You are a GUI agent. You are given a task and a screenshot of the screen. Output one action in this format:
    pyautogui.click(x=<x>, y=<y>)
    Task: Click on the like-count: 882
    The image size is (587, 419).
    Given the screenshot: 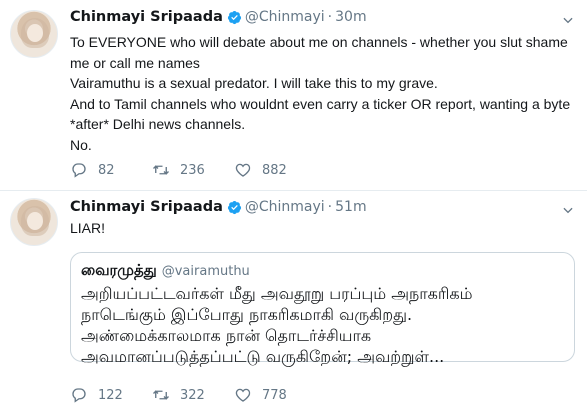 What is the action you would take?
    pyautogui.click(x=274, y=170)
    